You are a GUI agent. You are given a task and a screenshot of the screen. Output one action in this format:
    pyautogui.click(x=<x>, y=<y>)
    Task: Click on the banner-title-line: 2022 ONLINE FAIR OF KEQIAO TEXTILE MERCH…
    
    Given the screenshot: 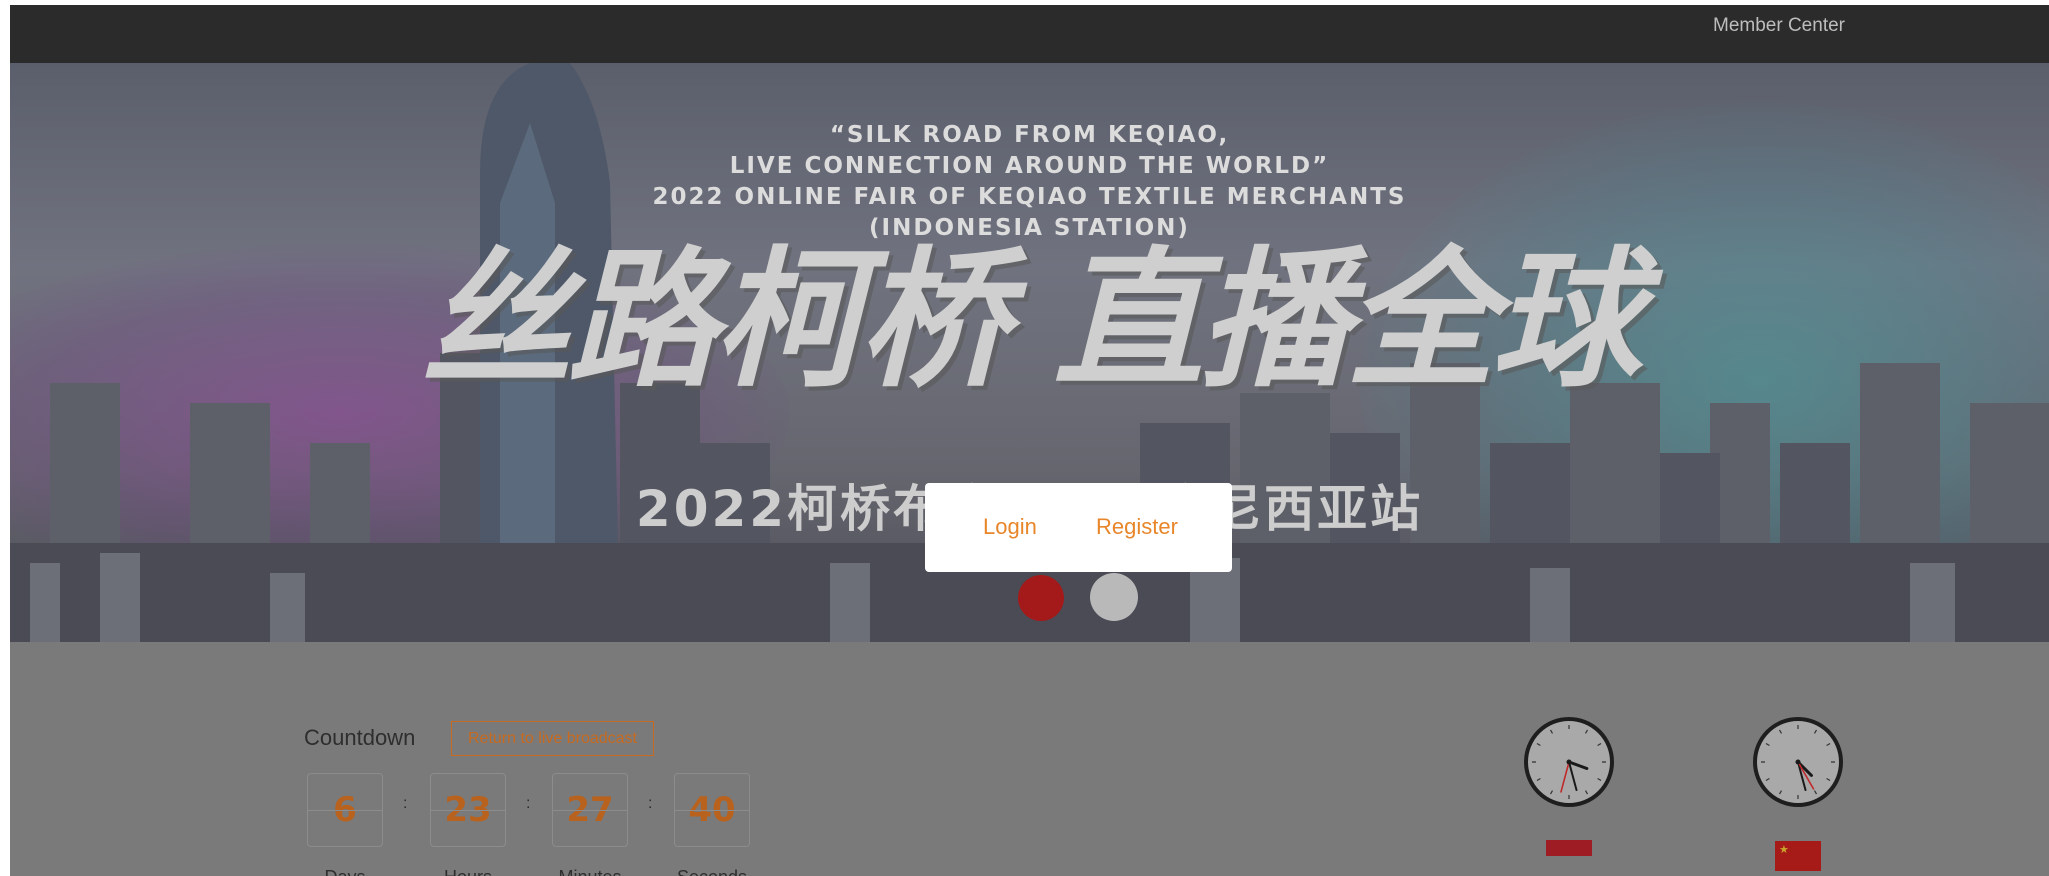 What is the action you would take?
    pyautogui.click(x=1029, y=197)
    